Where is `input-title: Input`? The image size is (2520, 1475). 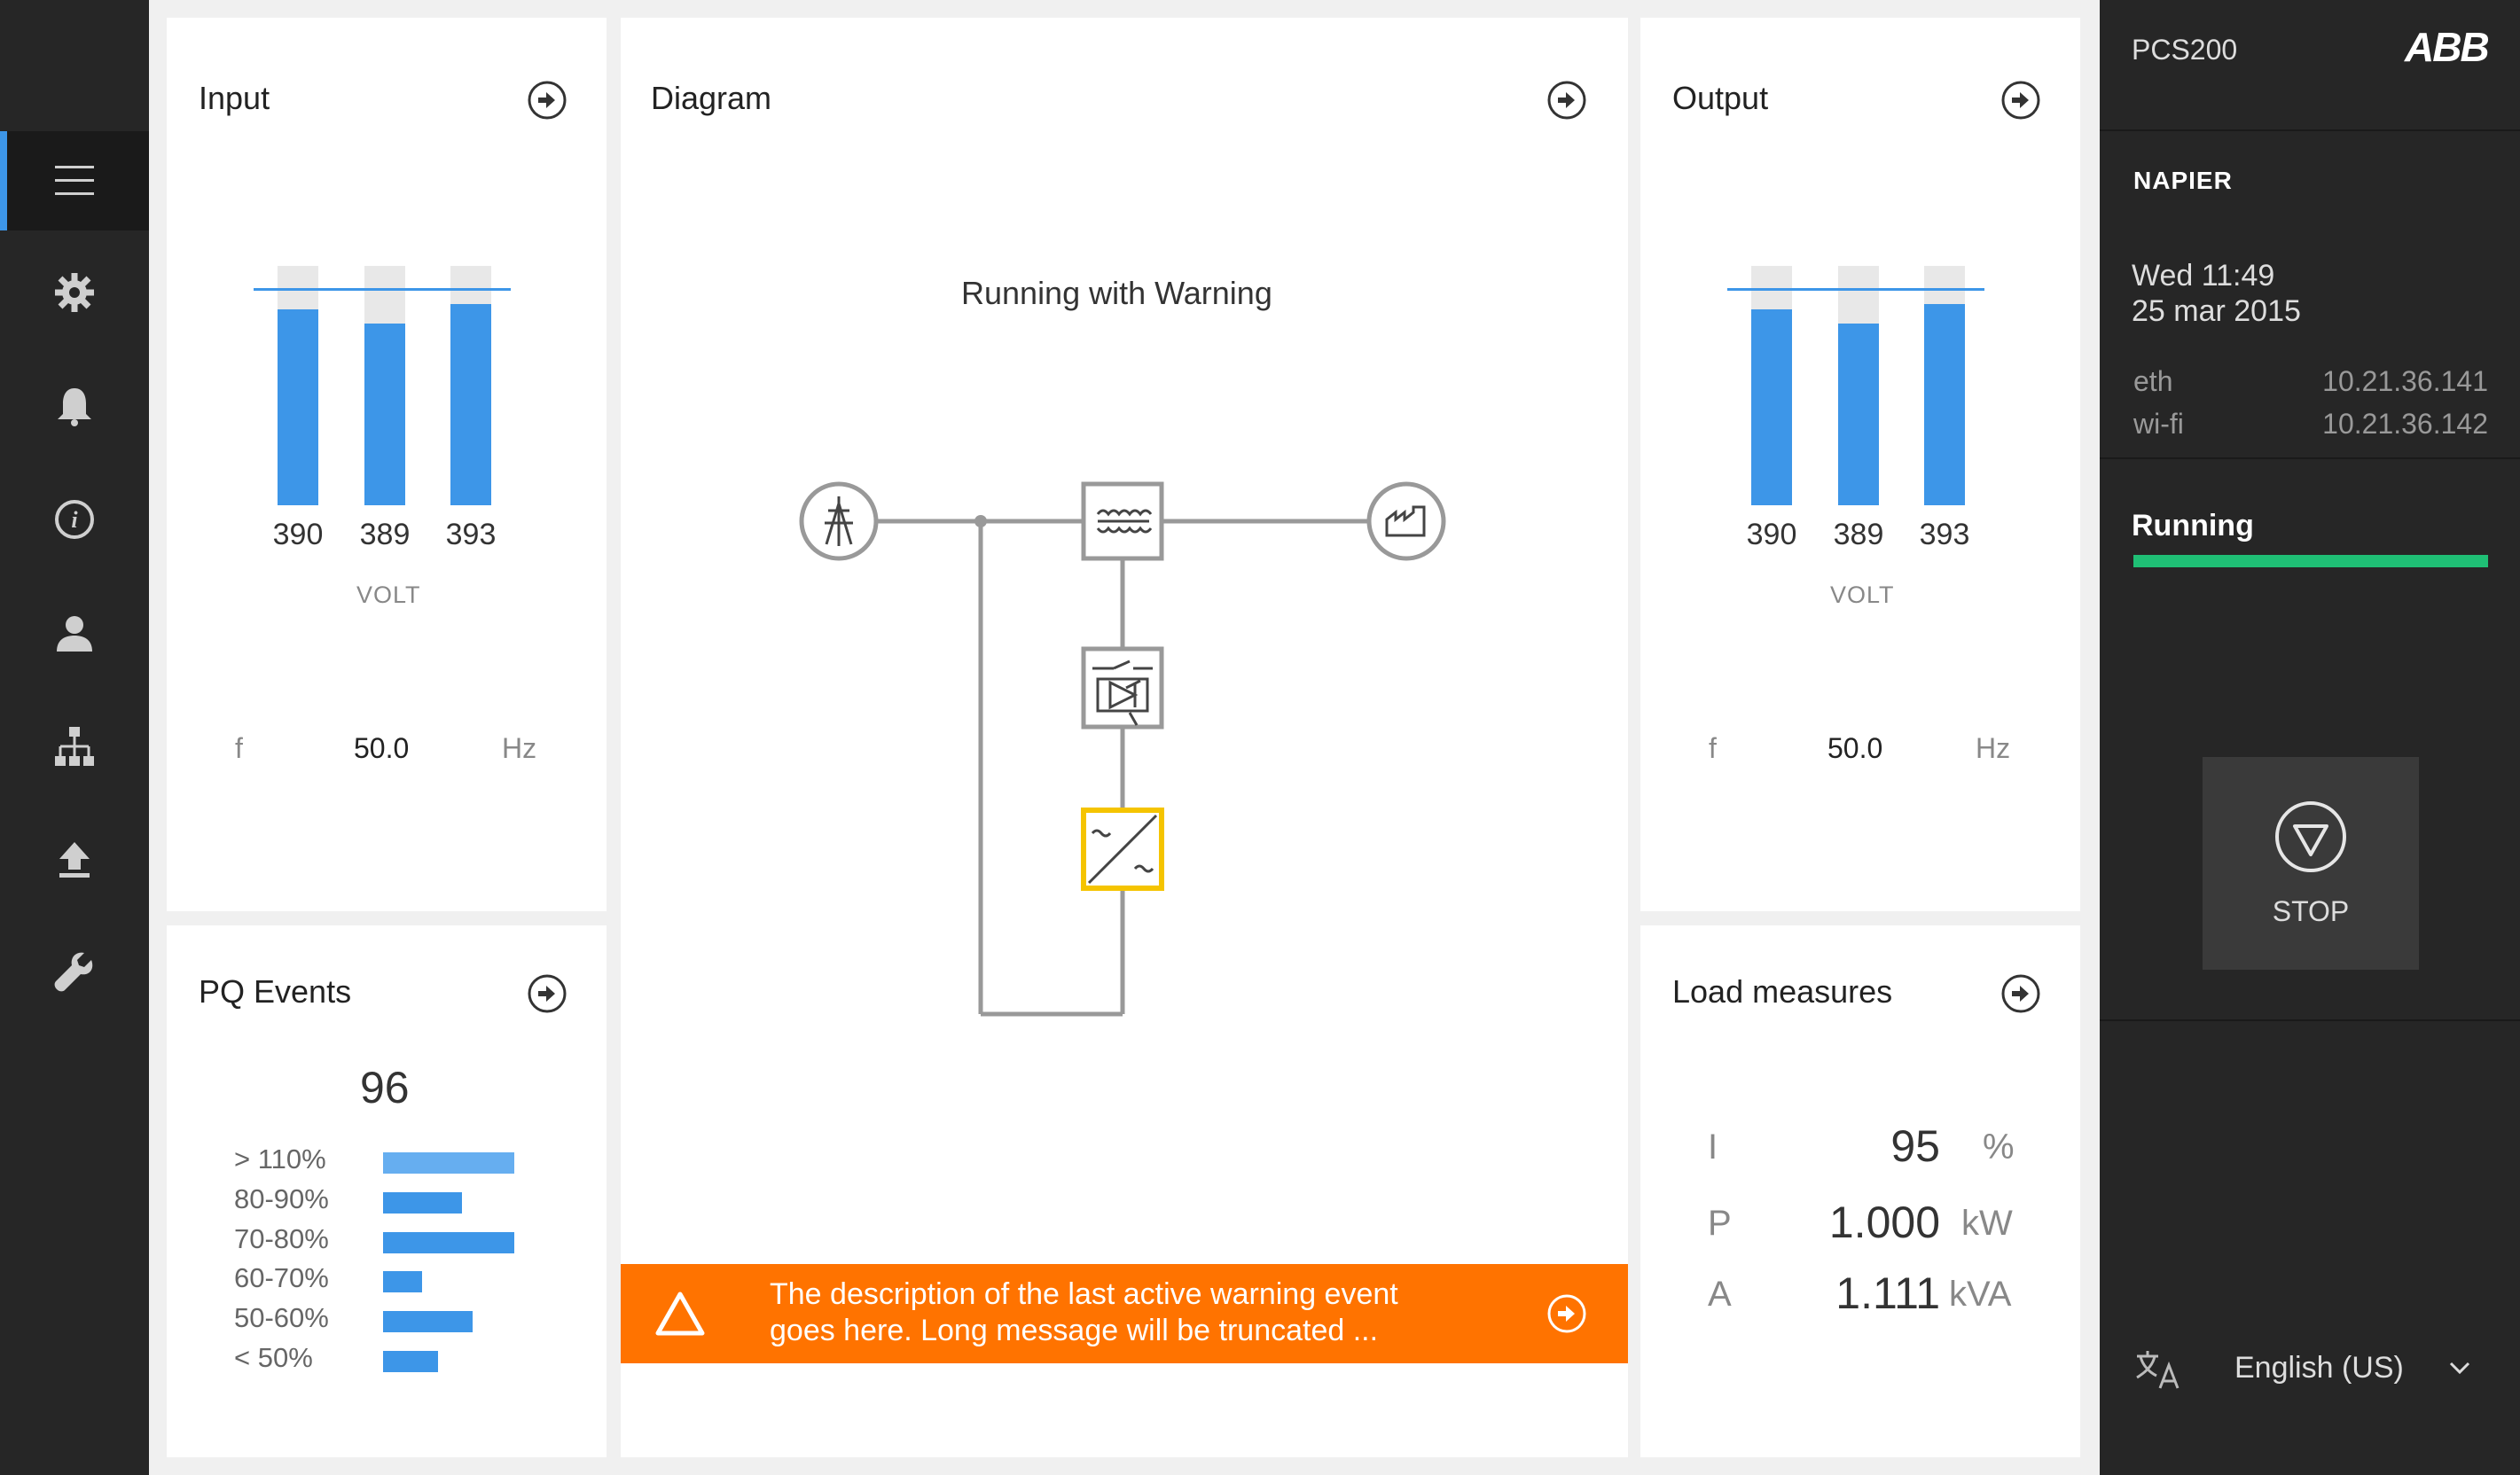
input-title: Input is located at coordinates (235, 98).